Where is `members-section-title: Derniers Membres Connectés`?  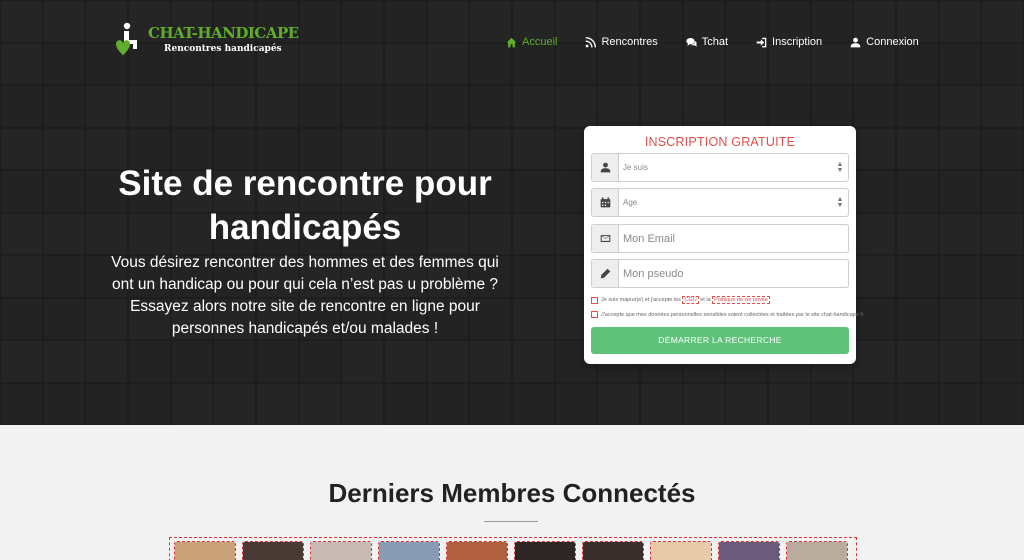
members-section-title: Derniers Membres Connectés is located at coordinates (512, 493).